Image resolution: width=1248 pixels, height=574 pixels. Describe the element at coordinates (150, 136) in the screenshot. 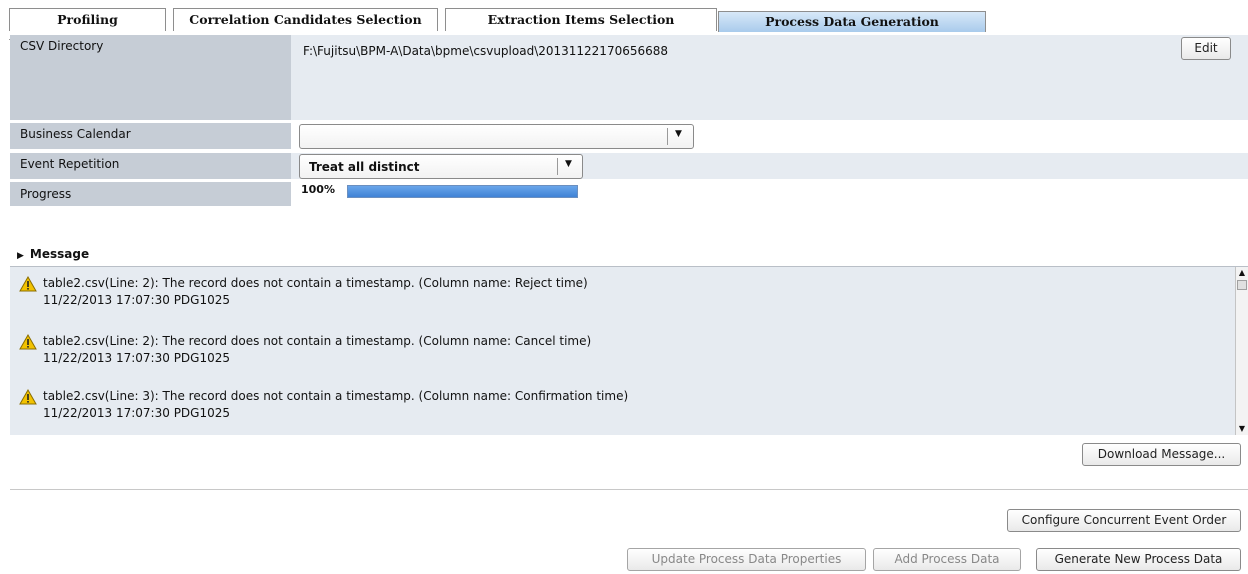

I see `business-calendar-label: Business Calendar` at that location.